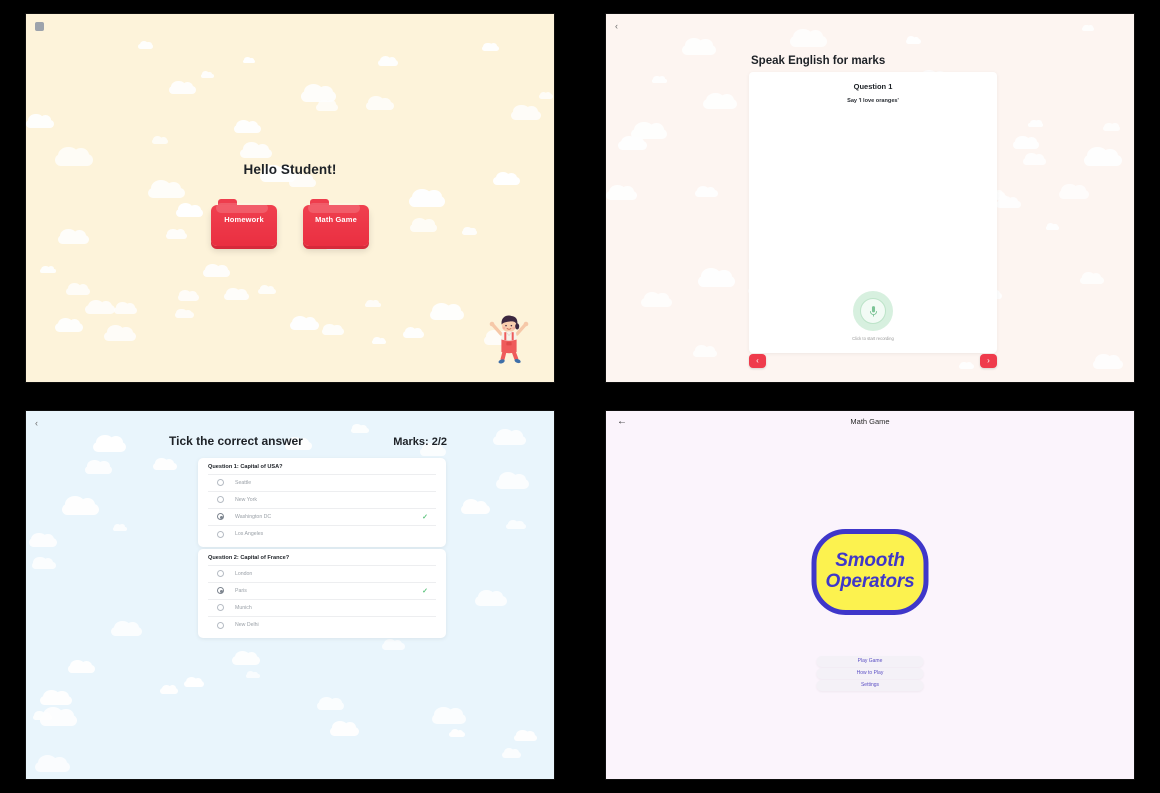 This screenshot has height=793, width=1160. What do you see at coordinates (870, 661) in the screenshot?
I see `play-game-button: Play Game` at bounding box center [870, 661].